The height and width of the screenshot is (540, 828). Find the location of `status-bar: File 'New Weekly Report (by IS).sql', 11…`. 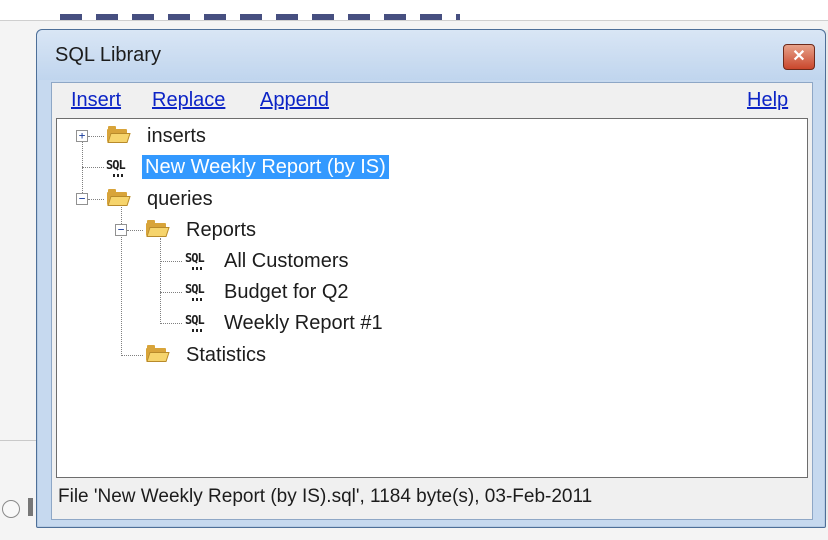

status-bar: File 'New Weekly Report (by IS).sql', 11… is located at coordinates (325, 496).